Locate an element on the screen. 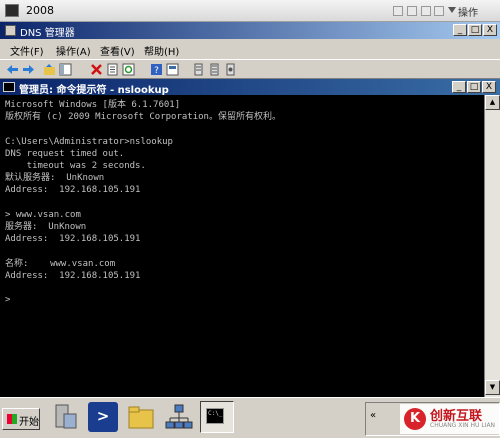 Image resolution: width=500 pixels, height=438 pixels. vm-action-dropdown-icon is located at coordinates (452, 10).